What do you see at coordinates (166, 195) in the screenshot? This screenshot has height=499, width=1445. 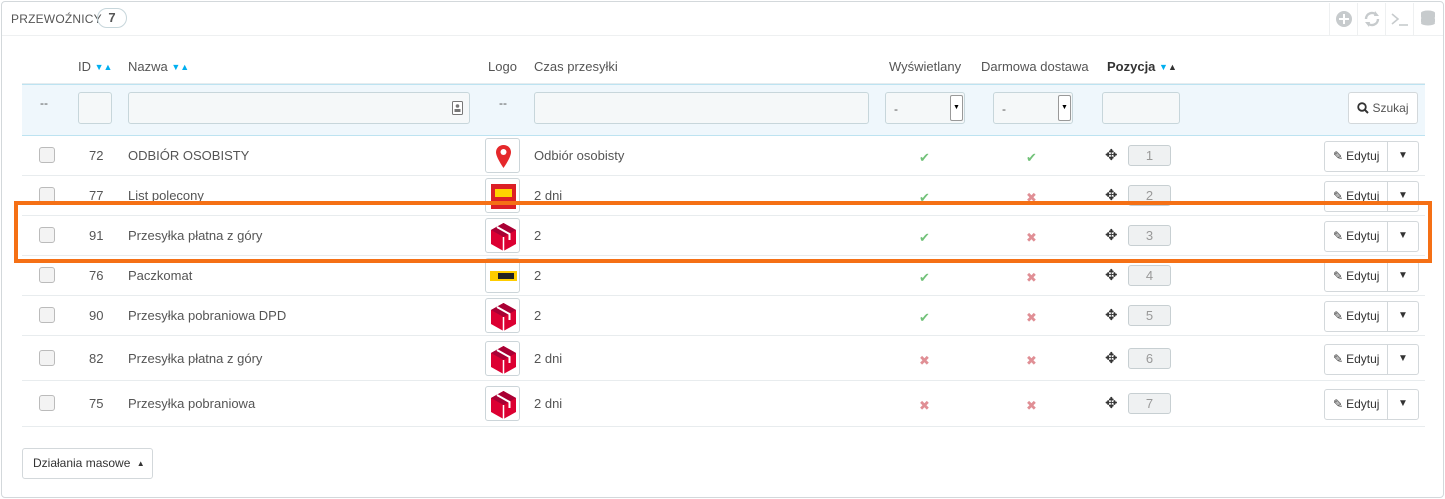 I see `row-name: List polecony` at bounding box center [166, 195].